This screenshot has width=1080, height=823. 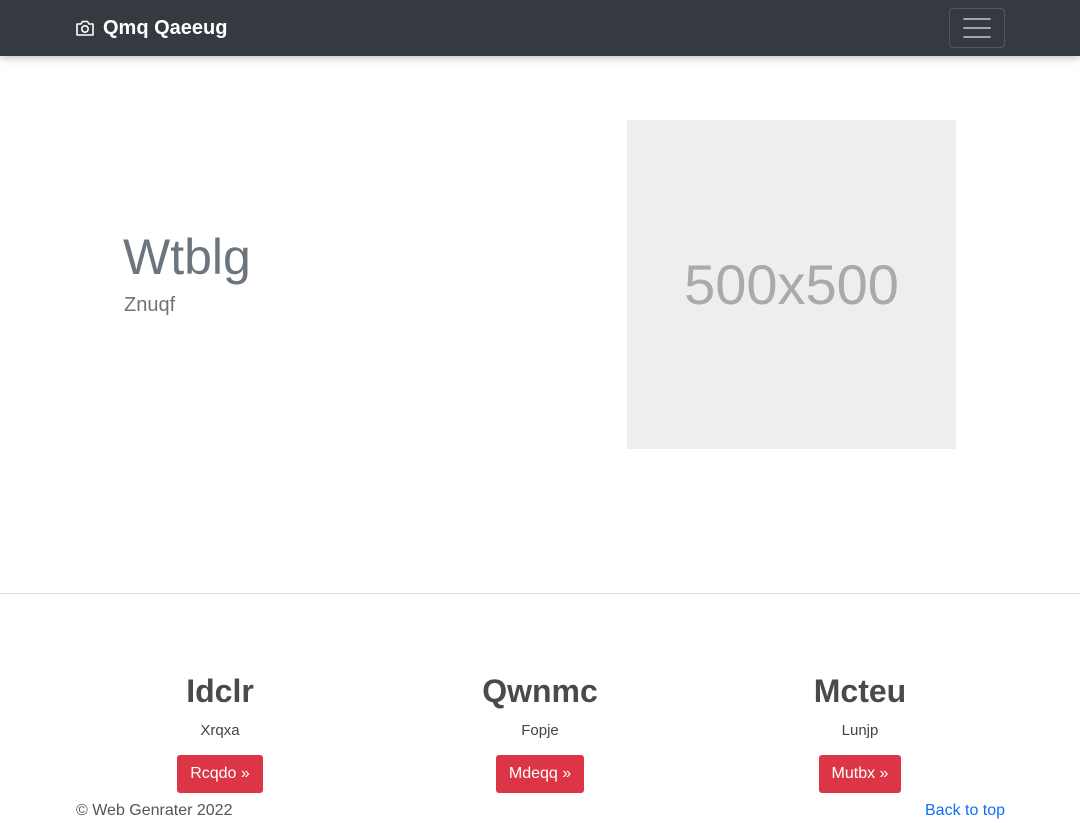 I want to click on feature-column: Qwnmc Fopje Mdeqq », so click(x=540, y=733).